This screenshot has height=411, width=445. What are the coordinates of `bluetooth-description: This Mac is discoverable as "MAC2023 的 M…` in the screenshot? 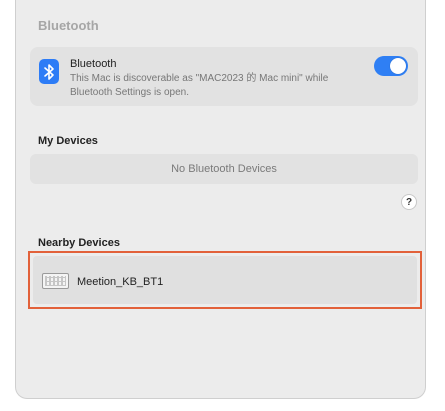 It's located at (199, 85).